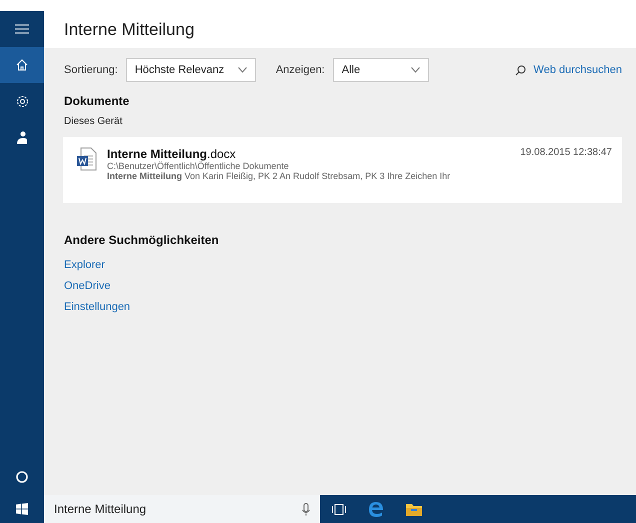  Describe the element at coordinates (22, 101) in the screenshot. I see `settings-icon` at that location.